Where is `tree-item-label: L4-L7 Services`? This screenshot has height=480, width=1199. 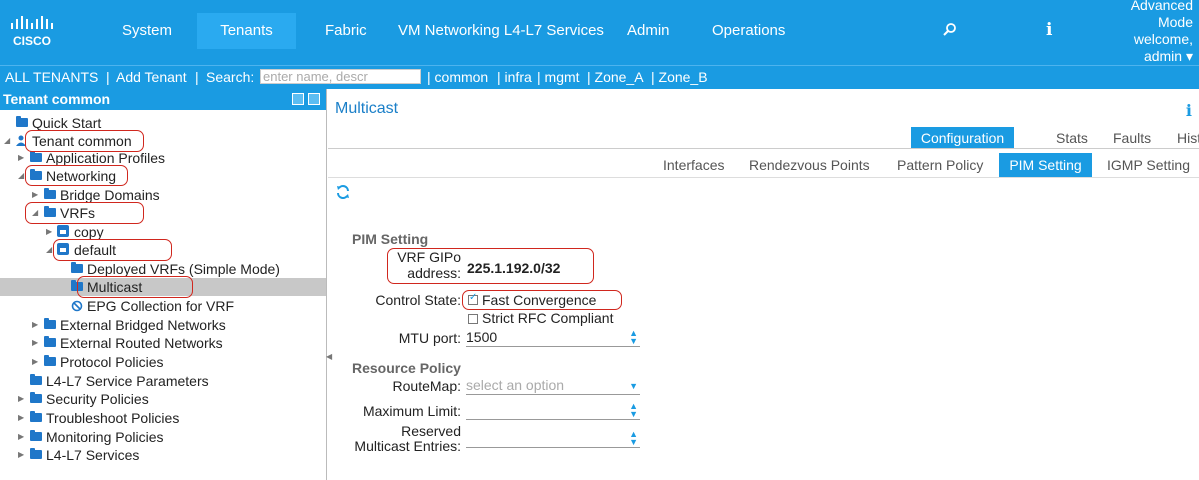
tree-item-label: L4-L7 Services is located at coordinates (93, 455).